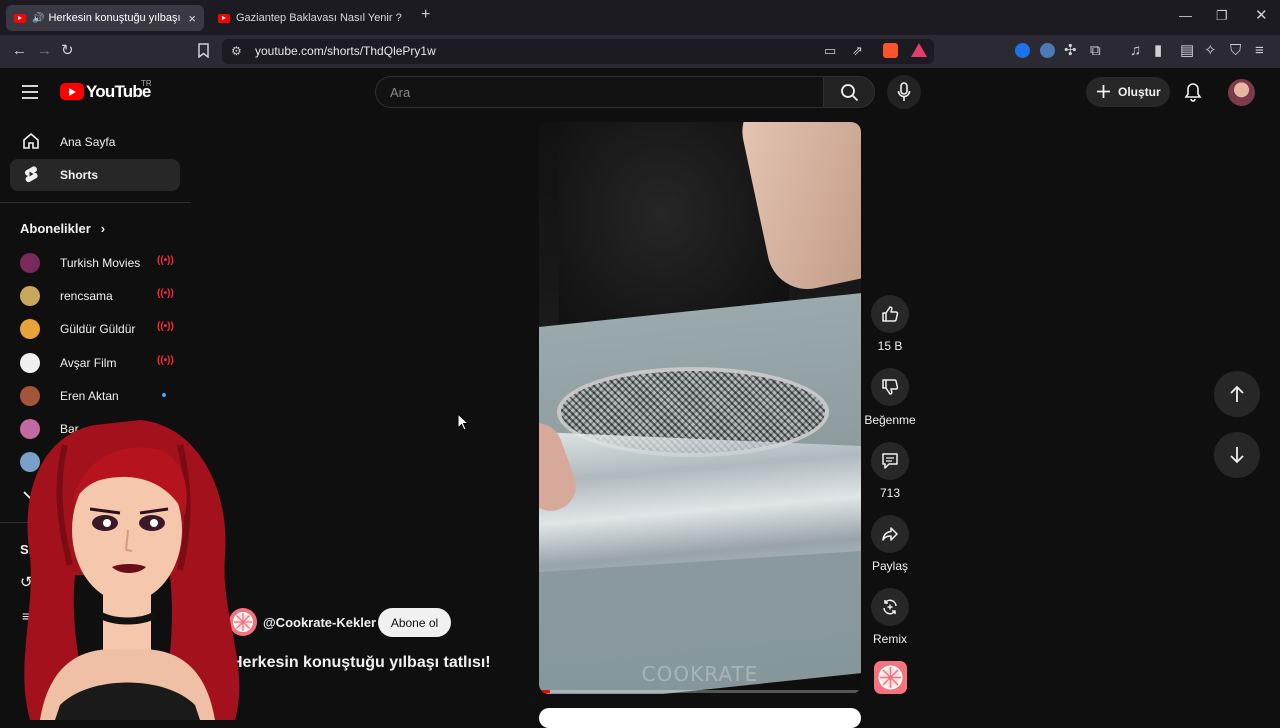 The height and width of the screenshot is (728, 1280). Describe the element at coordinates (88, 142) in the screenshot. I see `sidebar-item-label: Ana Sayfa` at that location.